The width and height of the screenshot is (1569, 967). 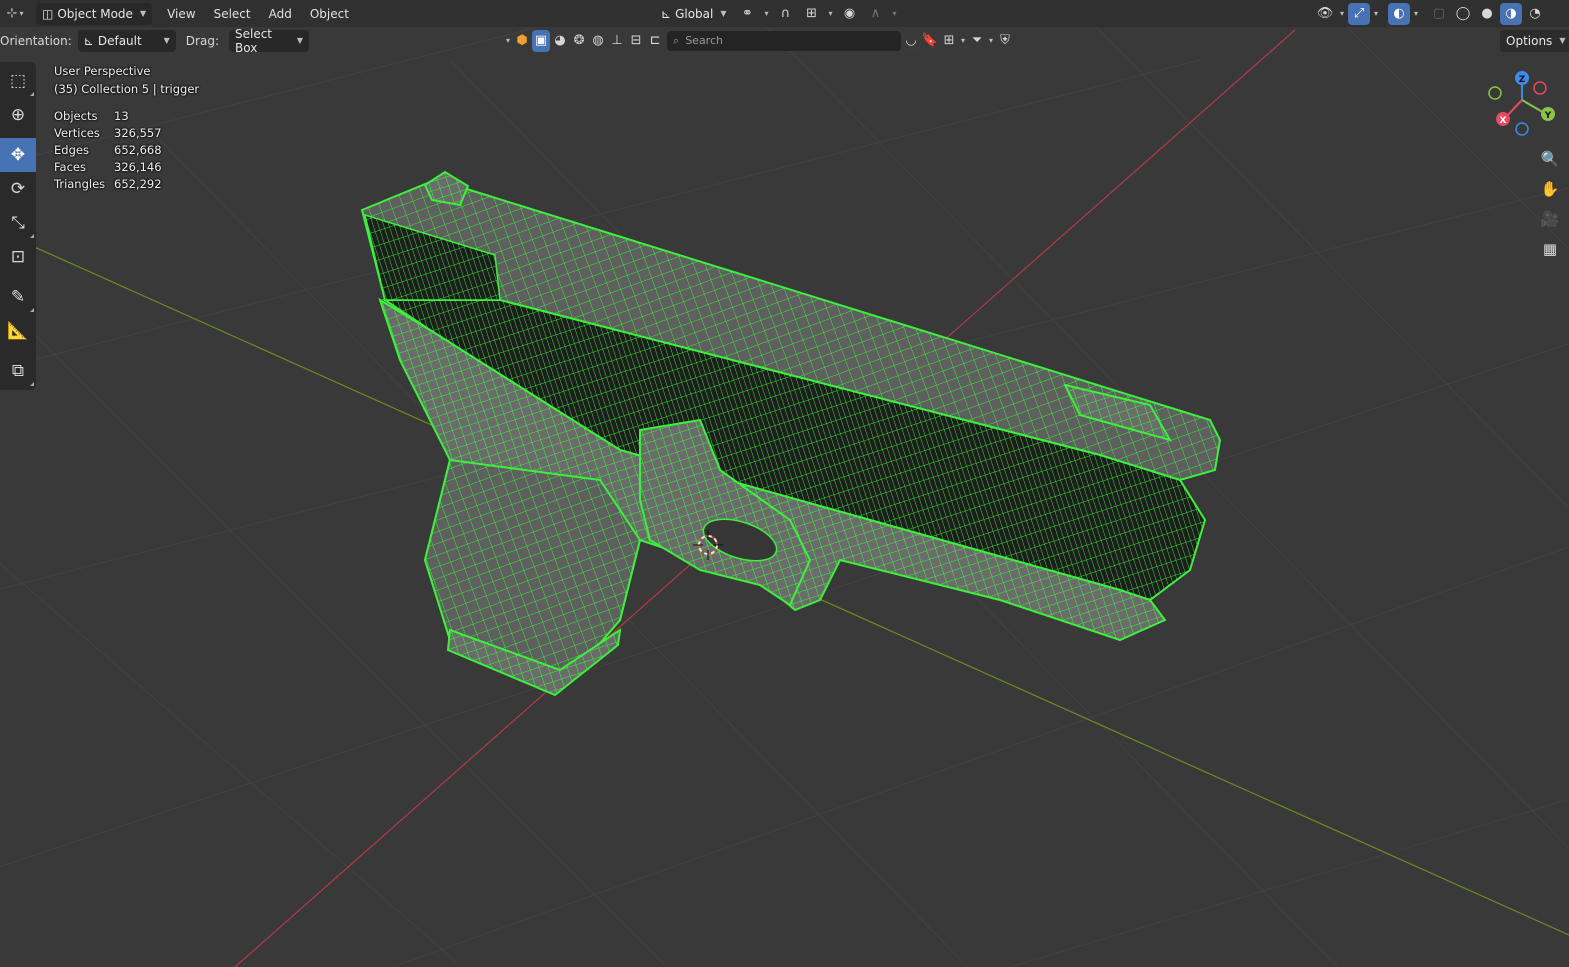 I want to click on cursor-icon: ⊕, so click(x=18, y=115).